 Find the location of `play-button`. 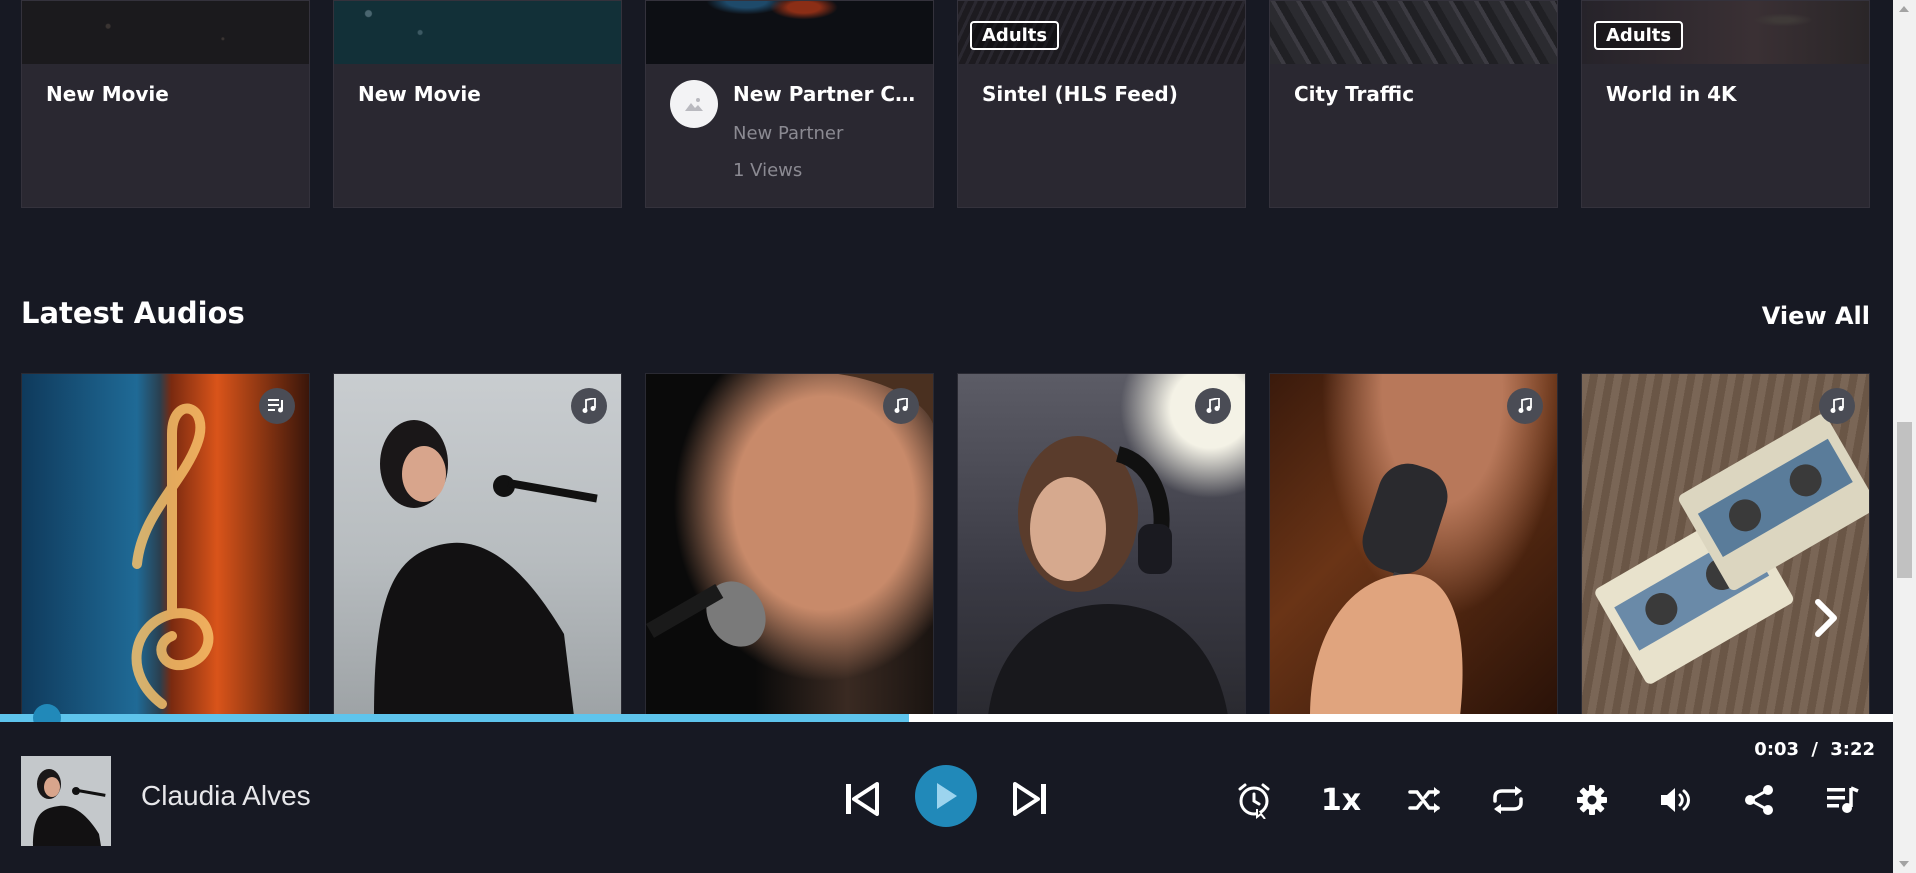

play-button is located at coordinates (946, 796).